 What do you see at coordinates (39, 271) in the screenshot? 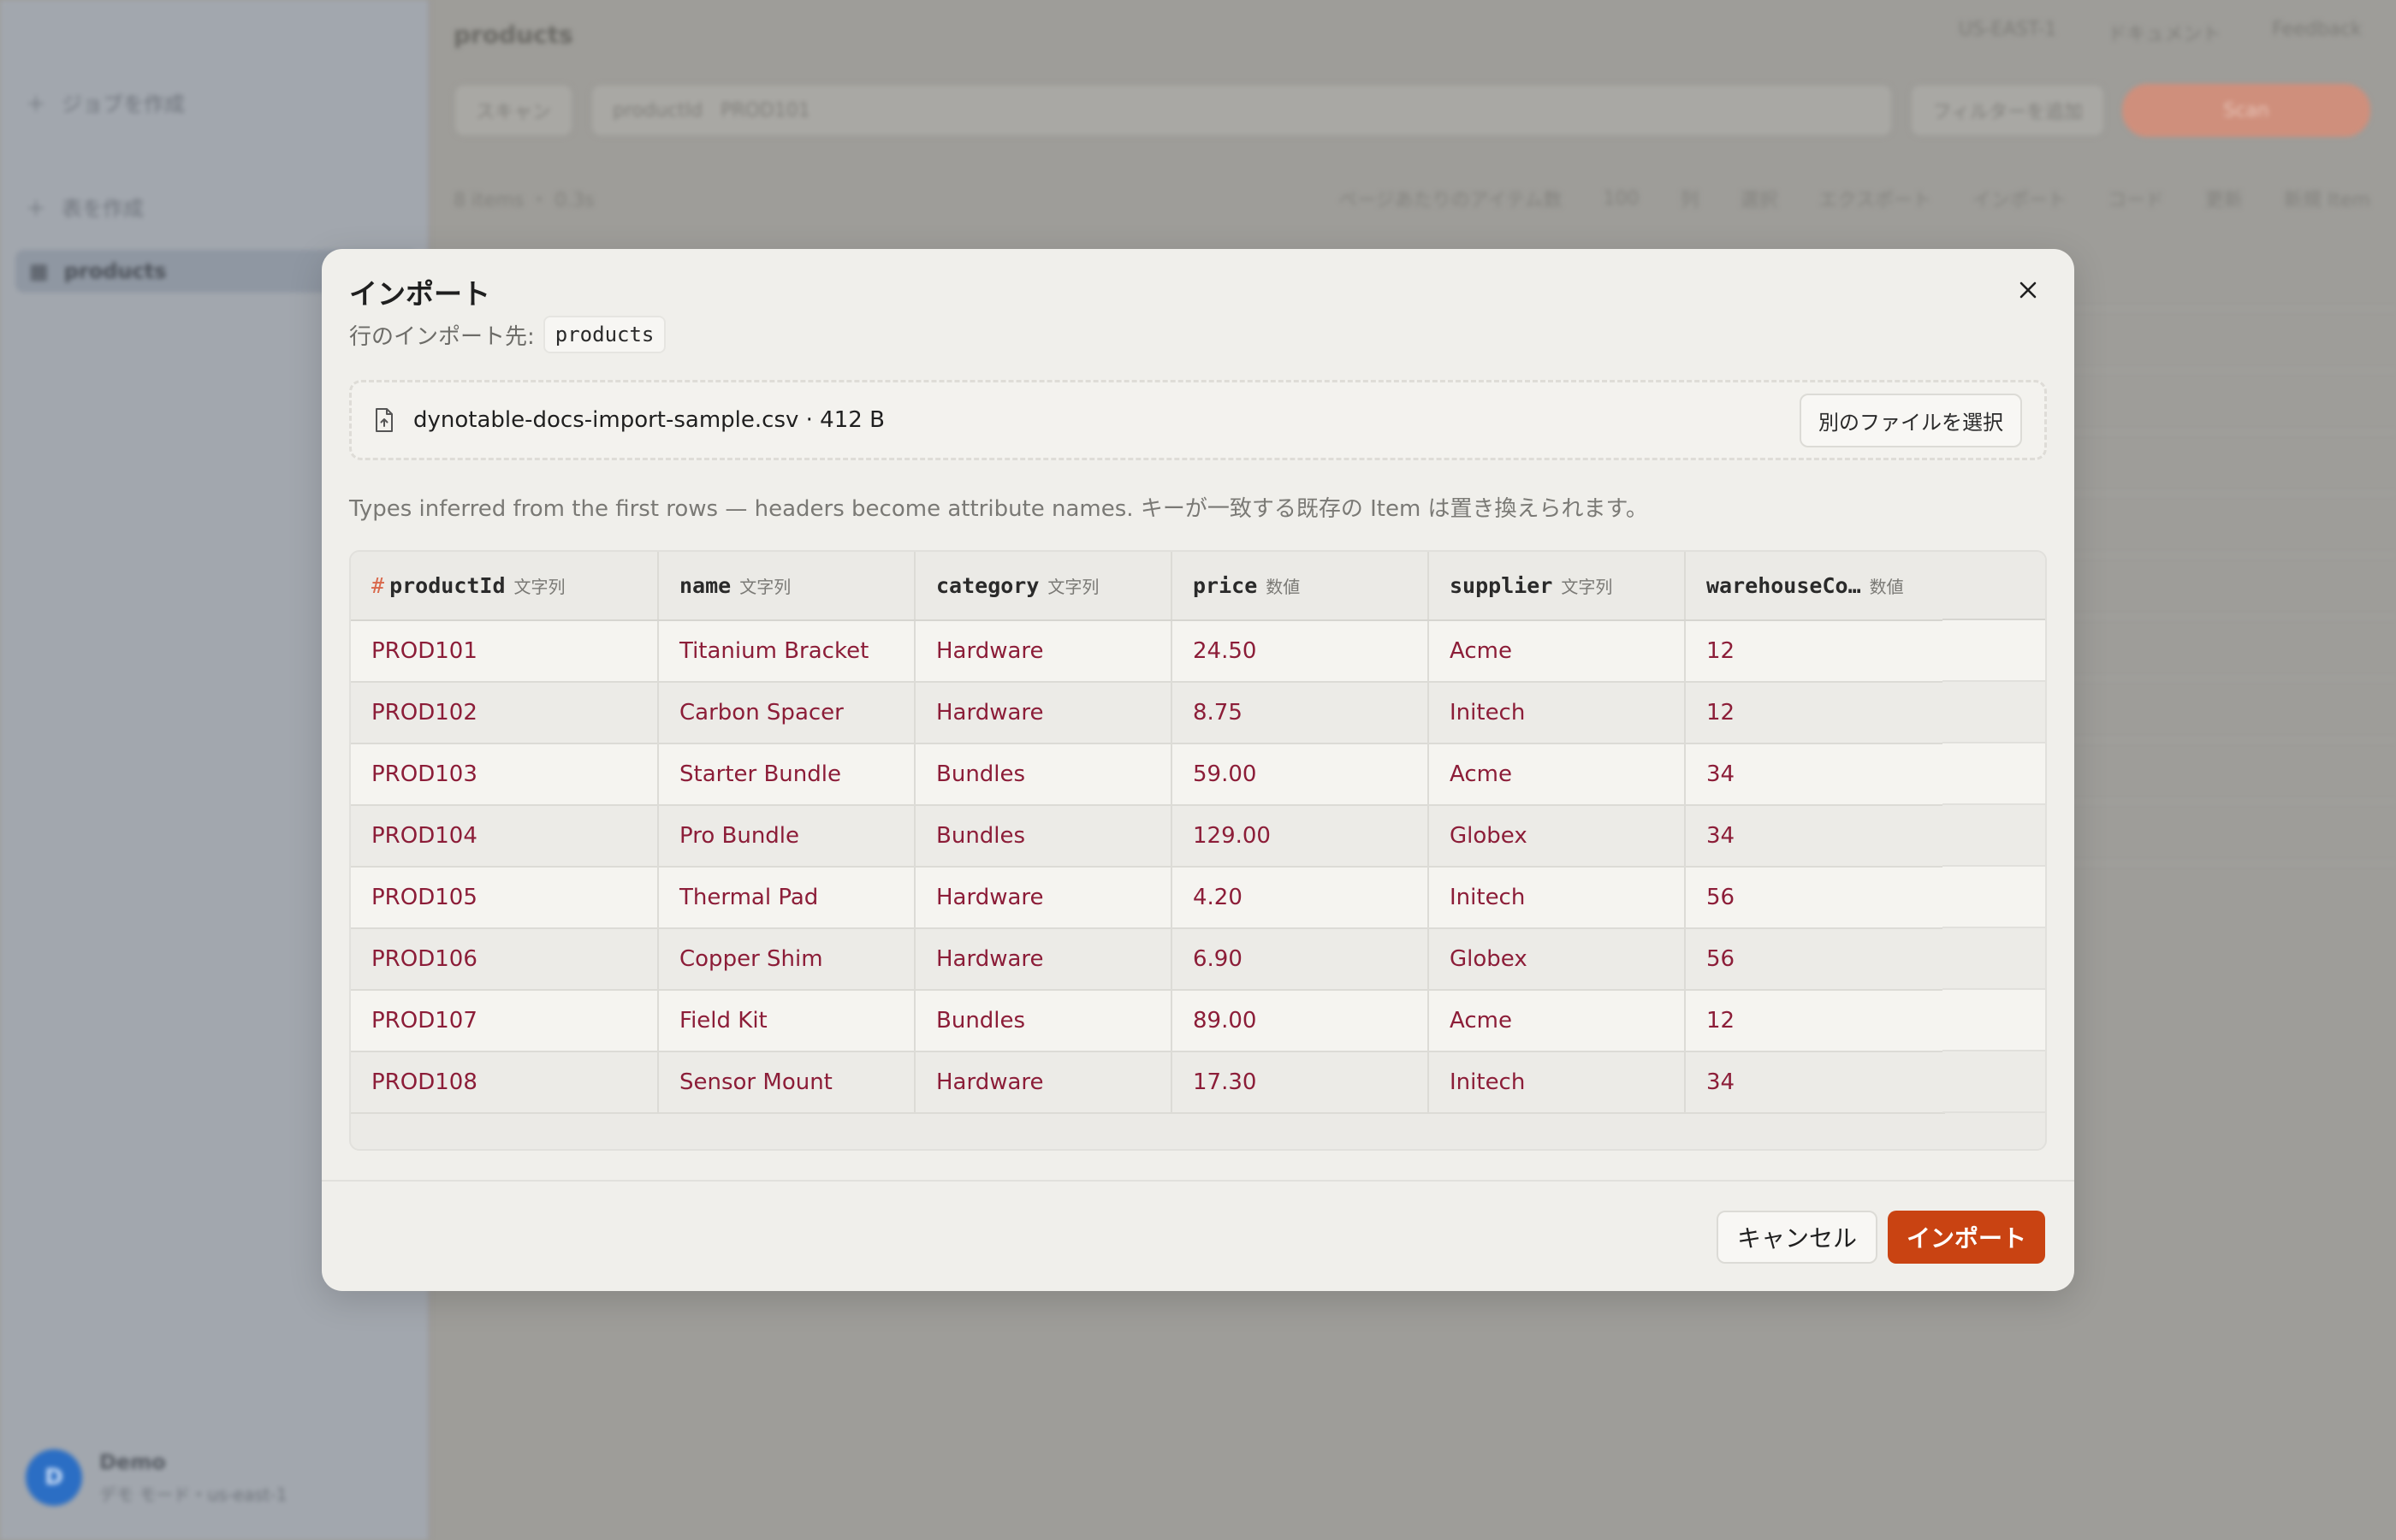
I see `table-icon: ▦` at bounding box center [39, 271].